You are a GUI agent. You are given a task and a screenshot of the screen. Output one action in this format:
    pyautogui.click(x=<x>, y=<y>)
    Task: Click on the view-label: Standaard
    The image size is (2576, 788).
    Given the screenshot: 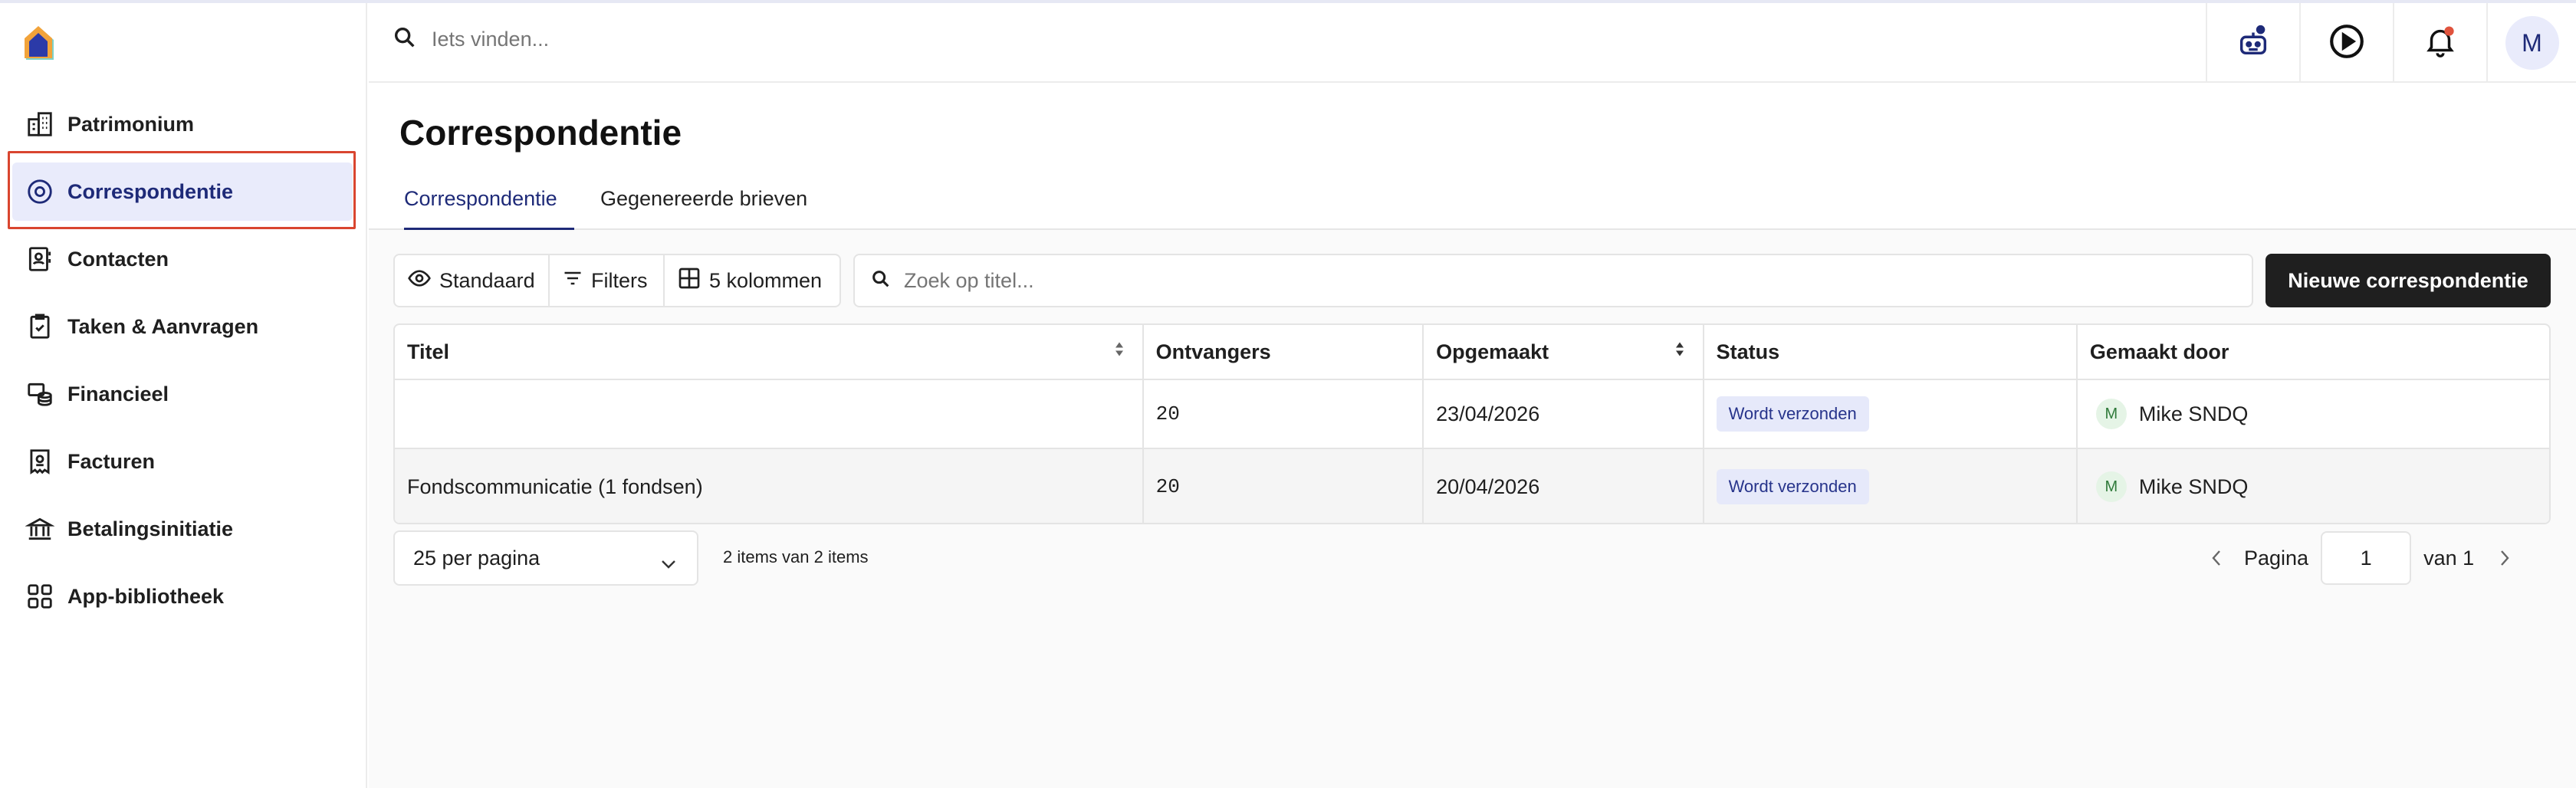 What is the action you would take?
    pyautogui.click(x=487, y=280)
    